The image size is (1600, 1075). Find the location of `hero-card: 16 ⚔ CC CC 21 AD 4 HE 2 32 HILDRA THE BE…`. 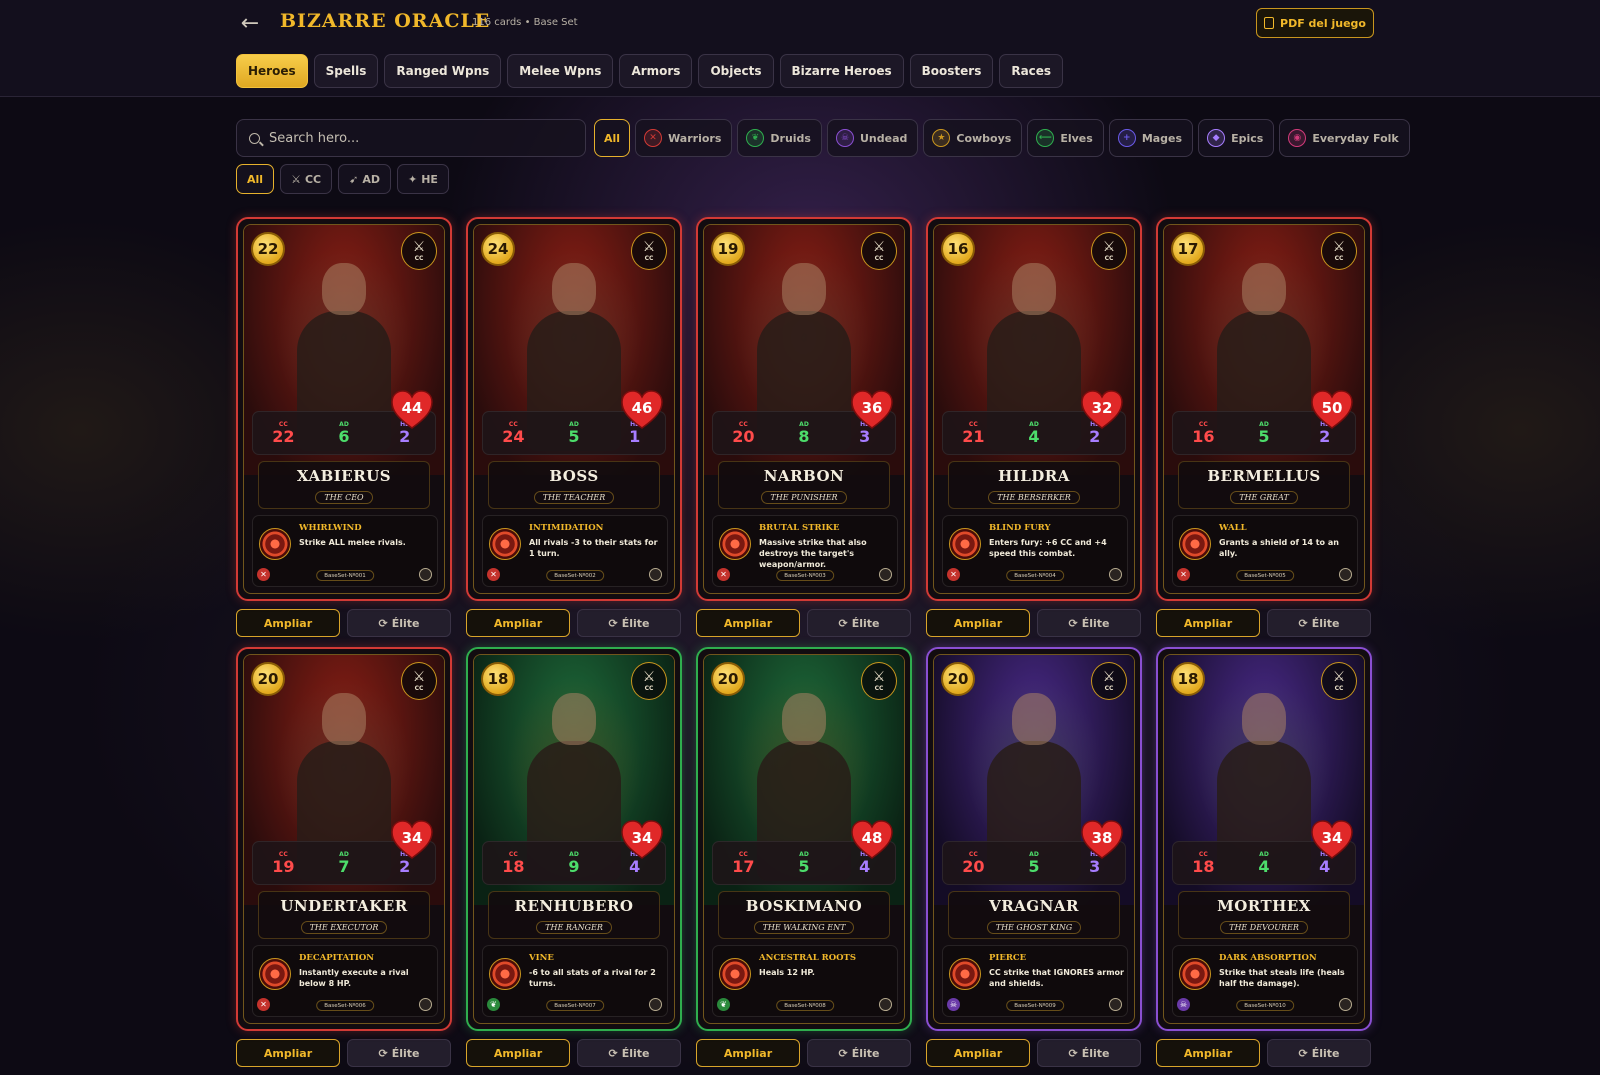

hero-card: 16 ⚔ CC CC 21 AD 4 HE 2 32 HILDRA THE BE… is located at coordinates (1034, 409).